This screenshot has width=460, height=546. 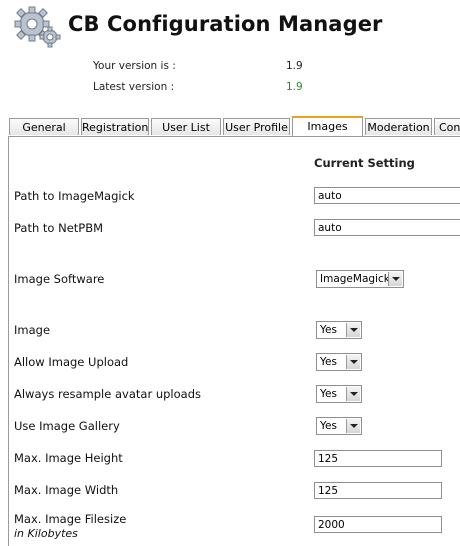 What do you see at coordinates (70, 519) in the screenshot?
I see `max-filesize-label: Max. Image Filesize` at bounding box center [70, 519].